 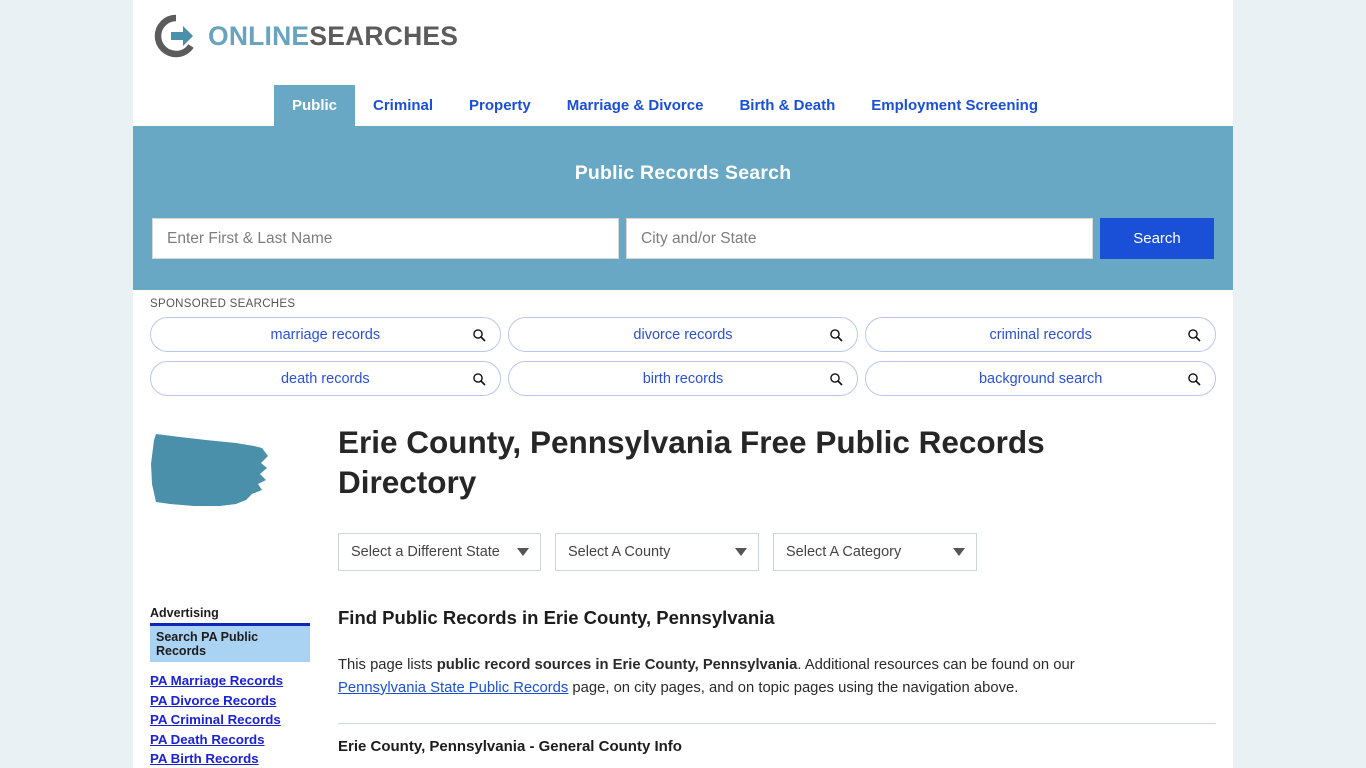 I want to click on sponsored-pill-death-records: death records, so click(x=325, y=378).